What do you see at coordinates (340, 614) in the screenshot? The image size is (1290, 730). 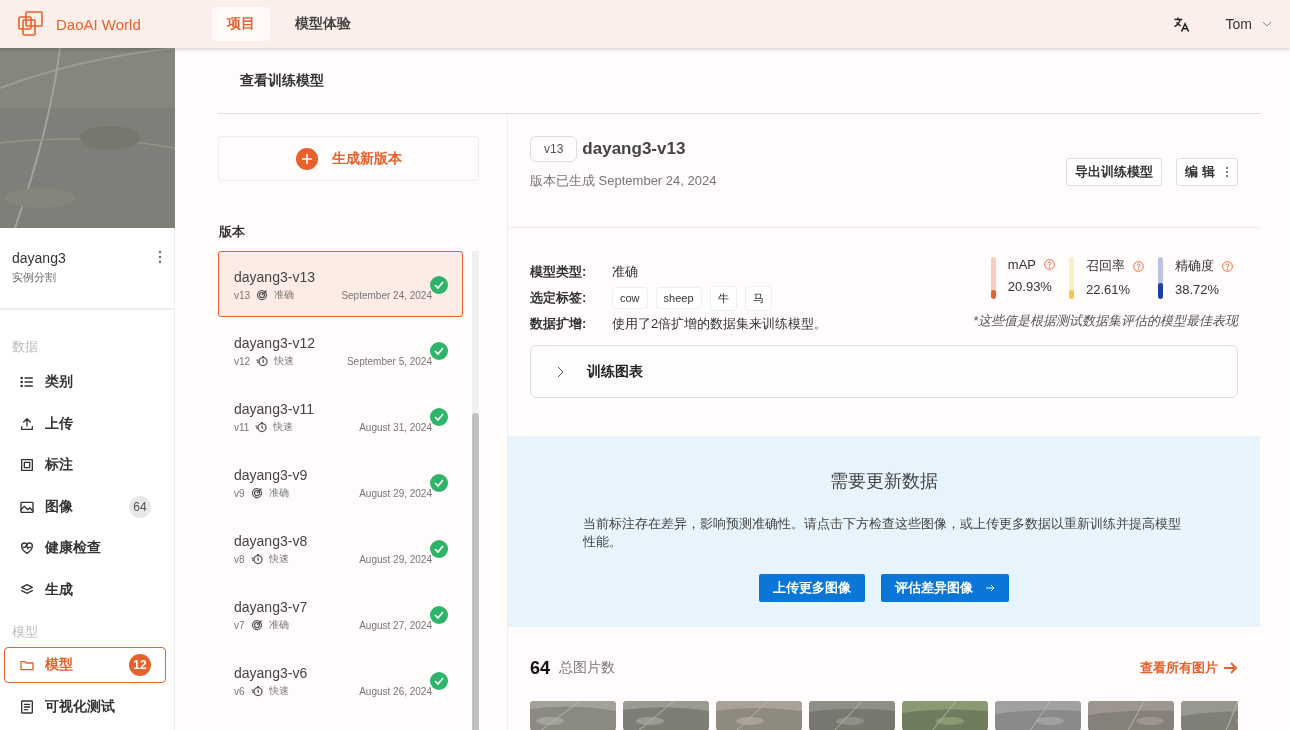 I see `version-item: dayang3-v7 v7 准确 August 27, 2024` at bounding box center [340, 614].